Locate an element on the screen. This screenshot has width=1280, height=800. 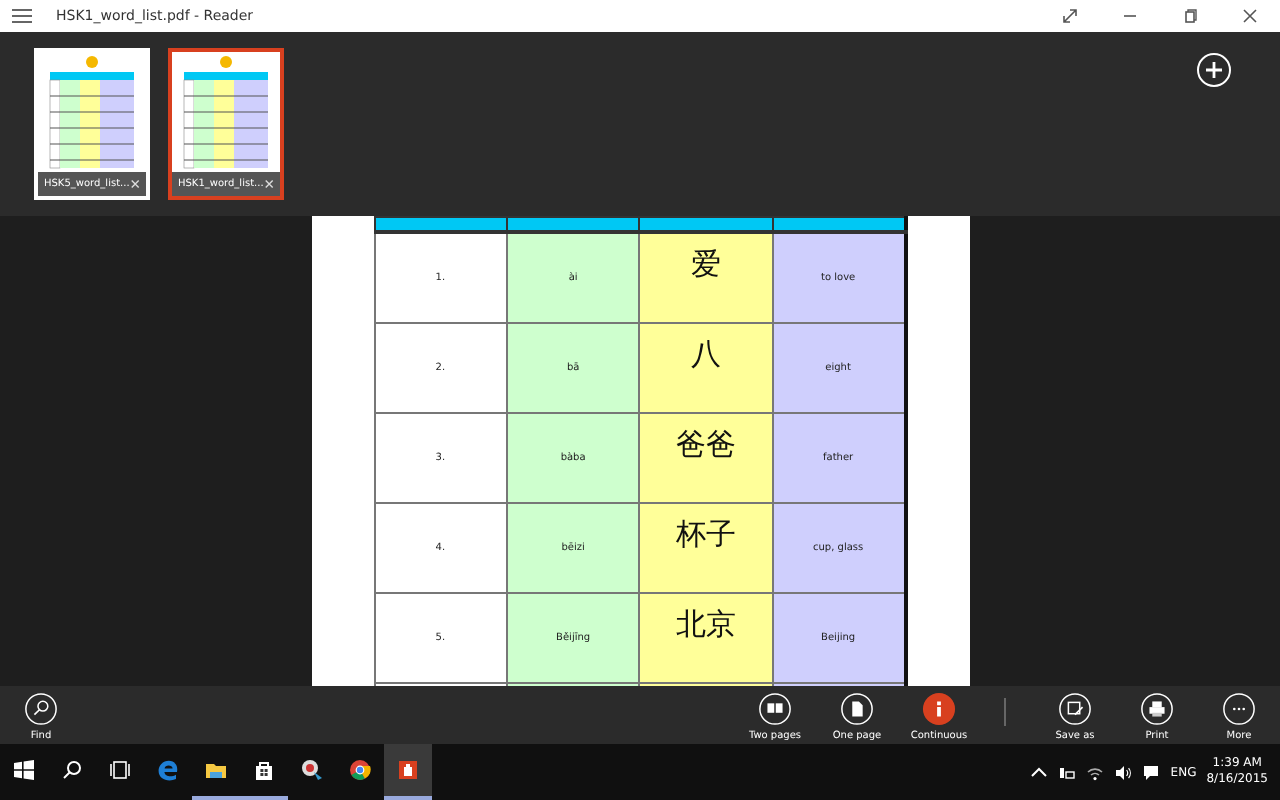
fullscreen-icon is located at coordinates (1070, 16).